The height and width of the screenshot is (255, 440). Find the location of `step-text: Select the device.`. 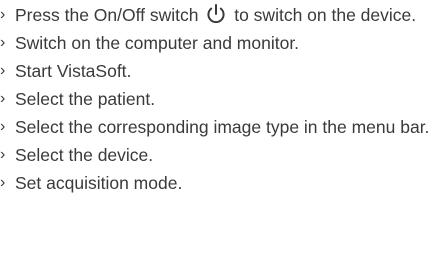

step-text: Select the device. is located at coordinates (84, 155).